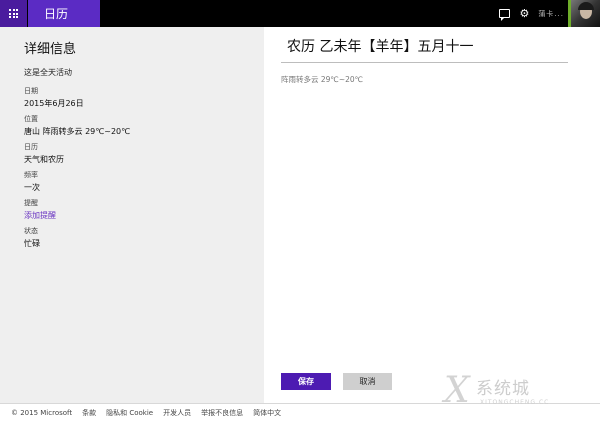  What do you see at coordinates (524, 13) in the screenshot?
I see `gear-icon: ⚙` at bounding box center [524, 13].